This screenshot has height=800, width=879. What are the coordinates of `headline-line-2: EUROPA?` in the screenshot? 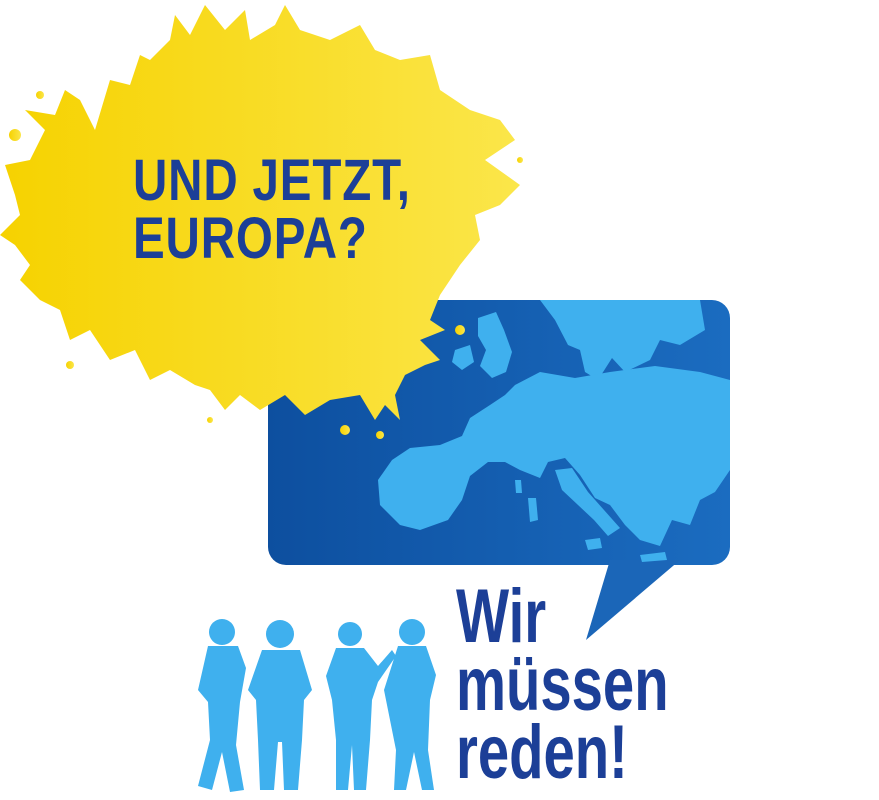 It's located at (250, 238).